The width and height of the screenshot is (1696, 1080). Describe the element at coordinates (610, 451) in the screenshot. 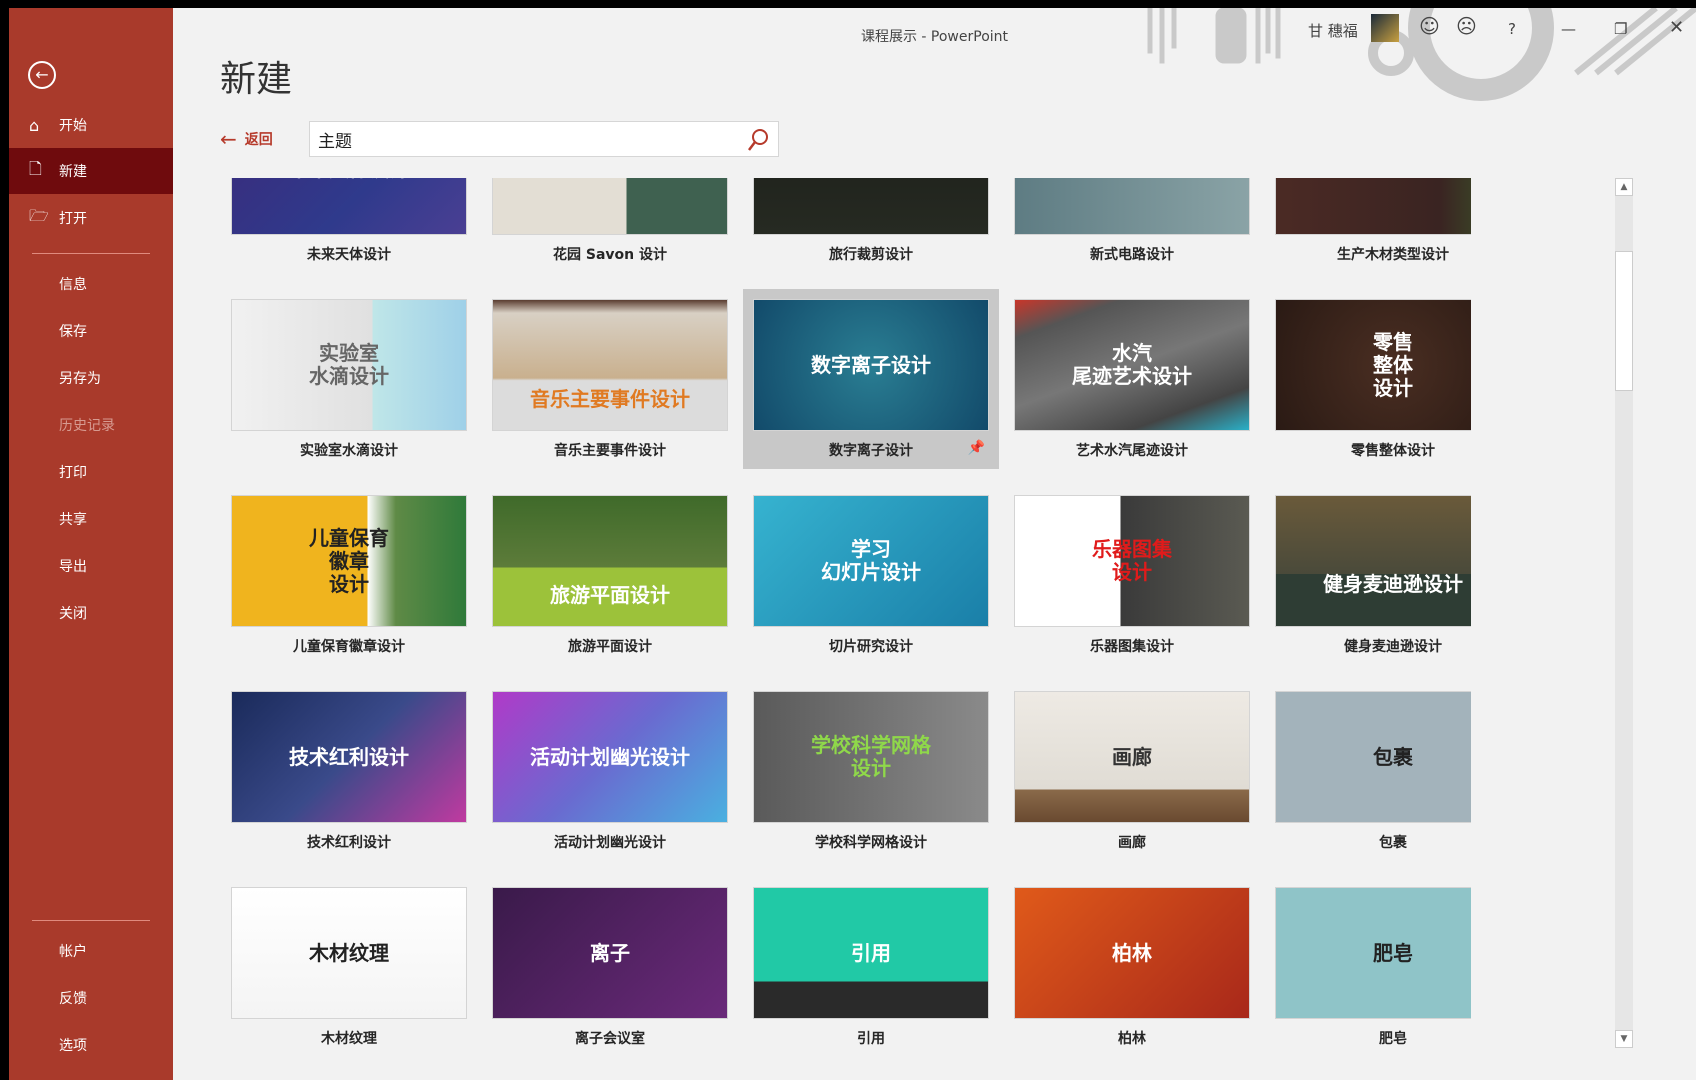

I see `template-label: 音乐主要事件设计` at that location.